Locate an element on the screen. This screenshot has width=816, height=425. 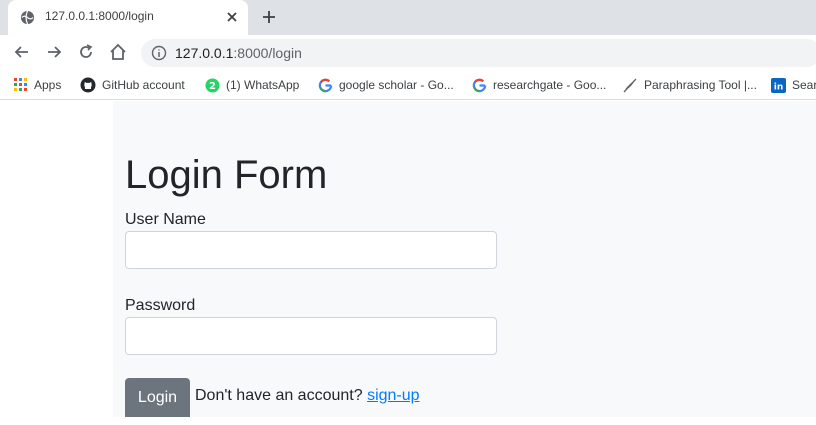
svg-text: 2 is located at coordinates (212, 86).